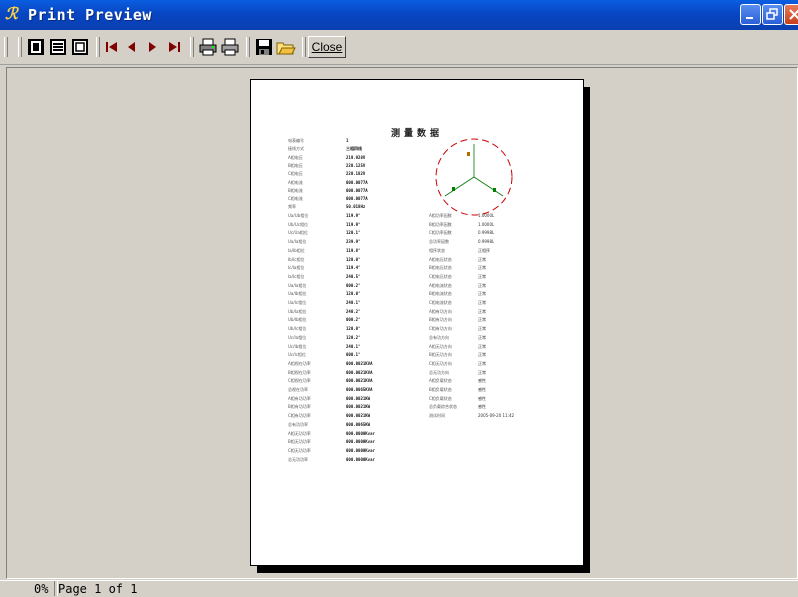 This screenshot has height=597, width=798. What do you see at coordinates (440, 215) in the screenshot?
I see `field-label: A相功率因数` at bounding box center [440, 215].